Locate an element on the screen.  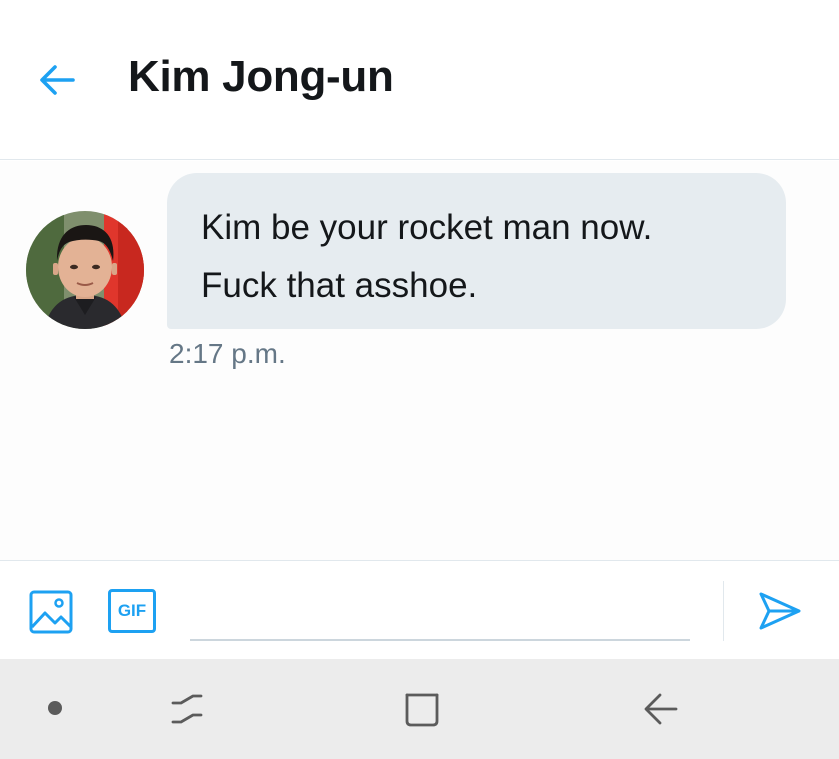
message-composer: GIF is located at coordinates (419, 609).